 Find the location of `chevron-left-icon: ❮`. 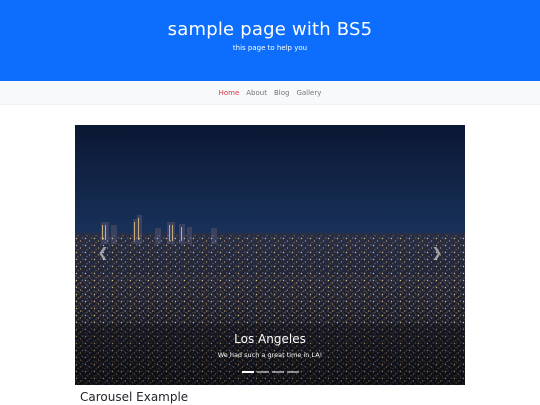

chevron-left-icon: ❮ is located at coordinates (103, 253).